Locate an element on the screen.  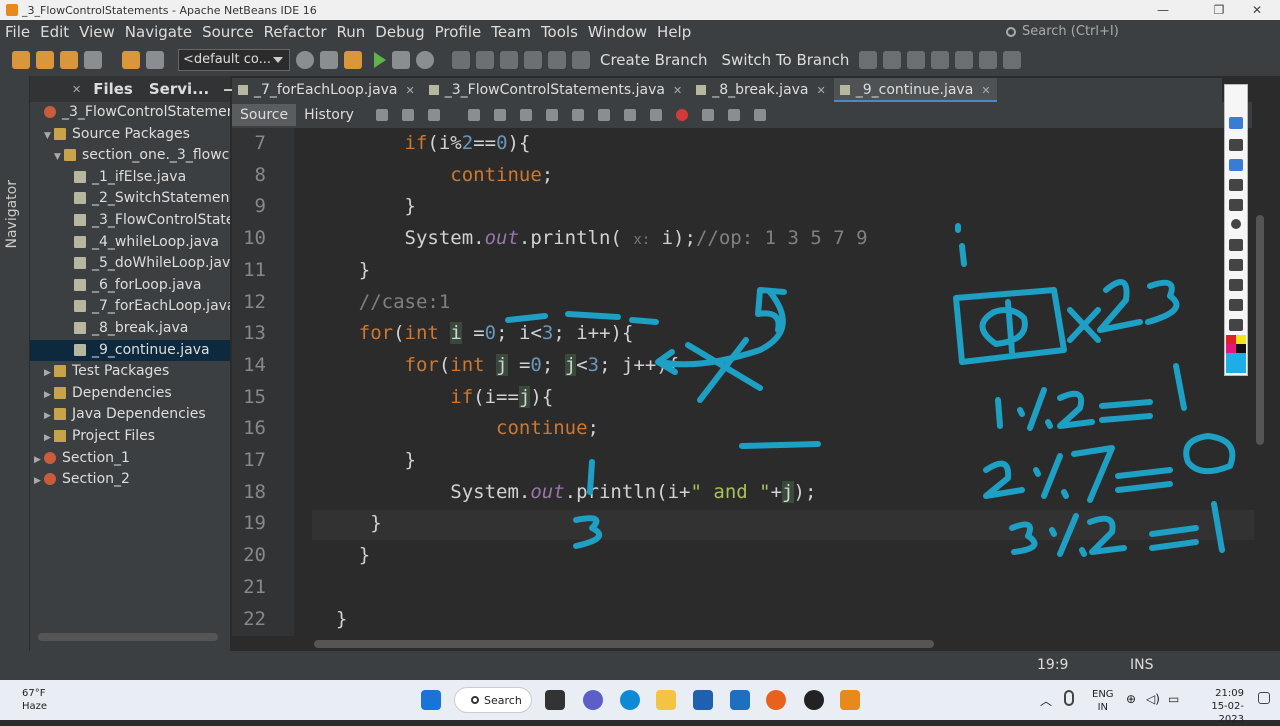
find-next-icon is located at coordinates (525, 115).